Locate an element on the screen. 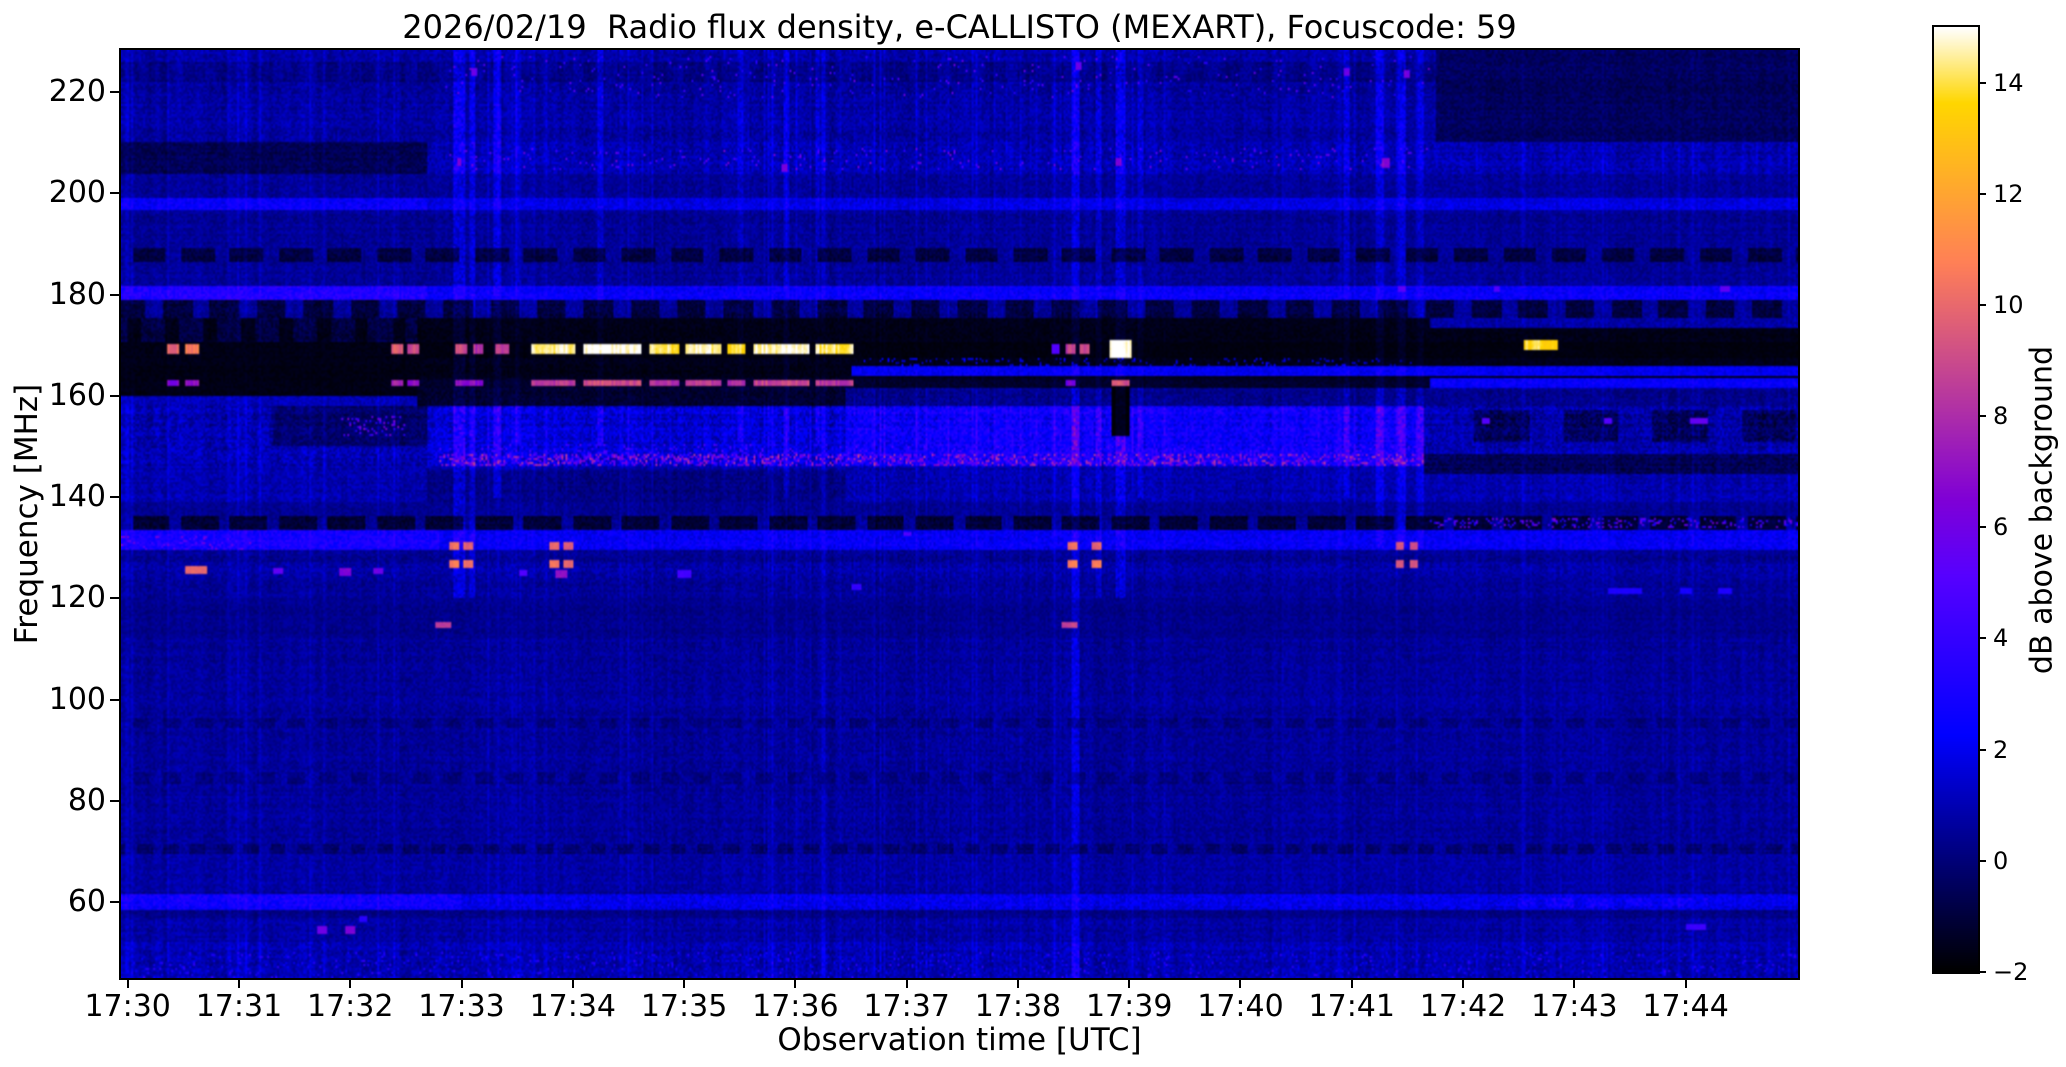 The image size is (2066, 1067). colorbar-title: dB above background is located at coordinates (2042, 510).